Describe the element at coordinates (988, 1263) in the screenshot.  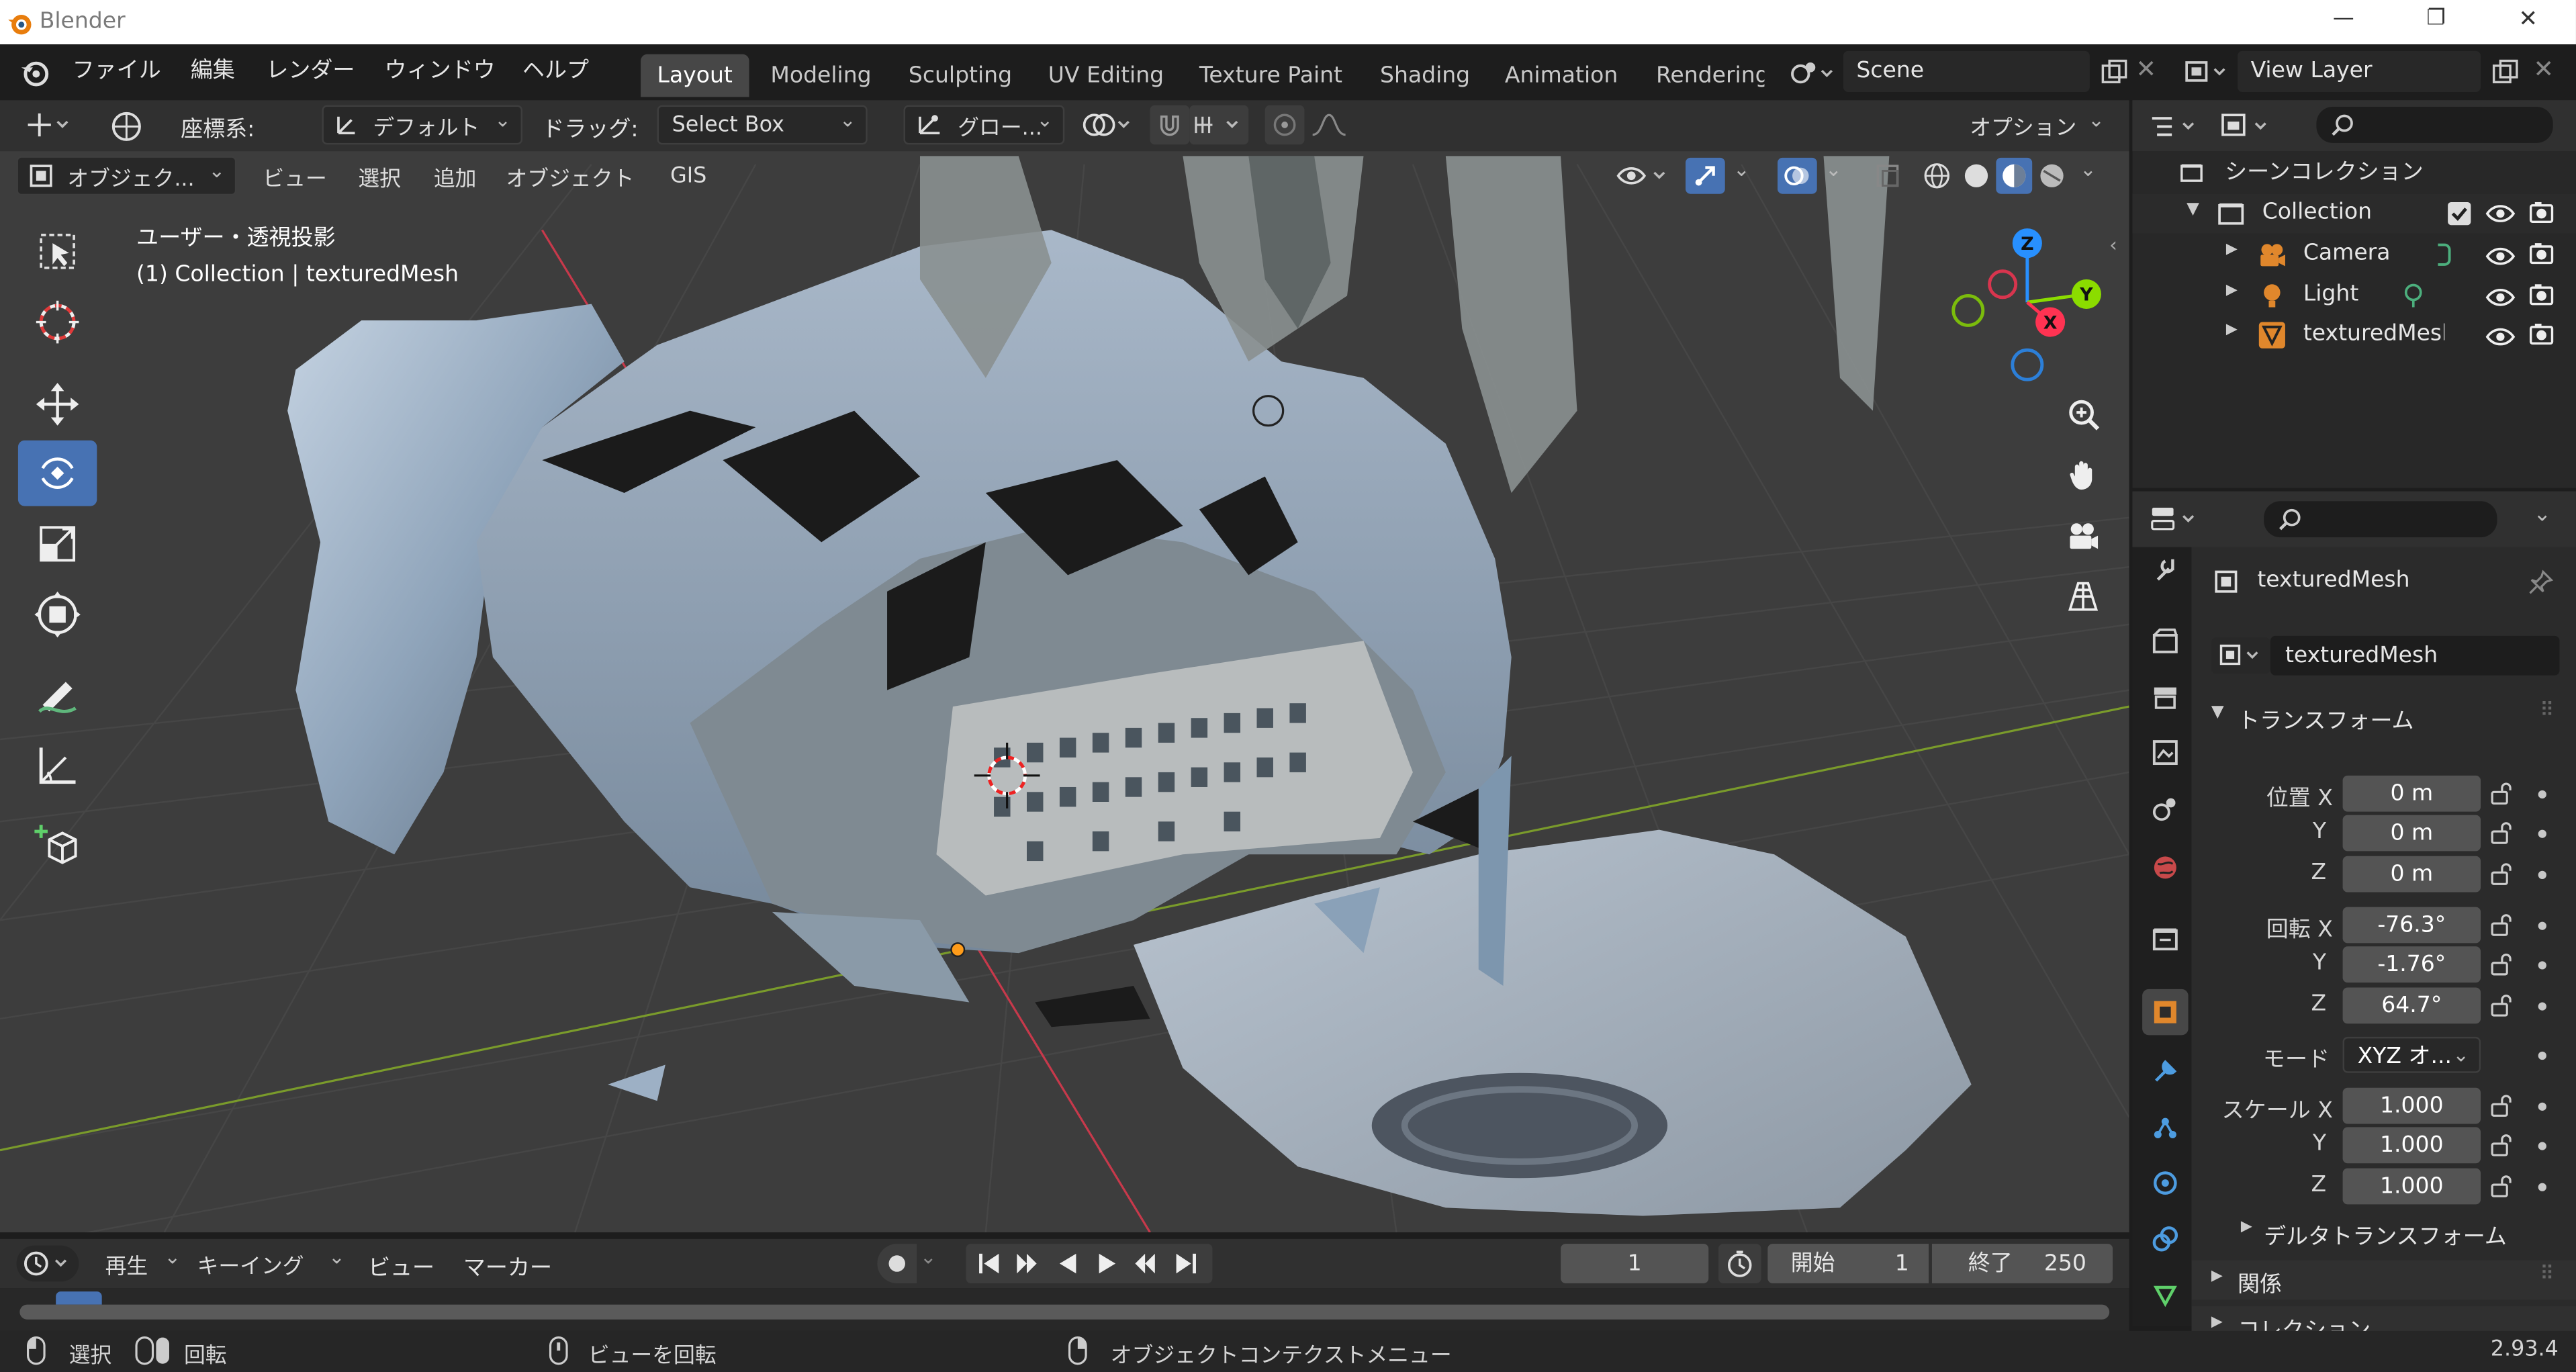
I see `jump-start-icon` at that location.